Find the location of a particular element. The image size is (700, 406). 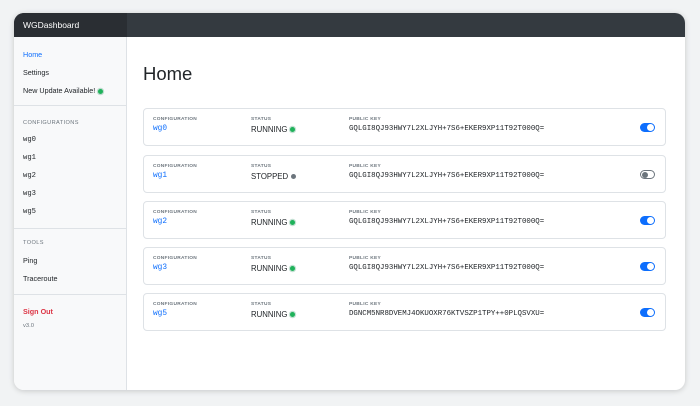

sidebar-item-wg1: wg1 is located at coordinates (29, 158).